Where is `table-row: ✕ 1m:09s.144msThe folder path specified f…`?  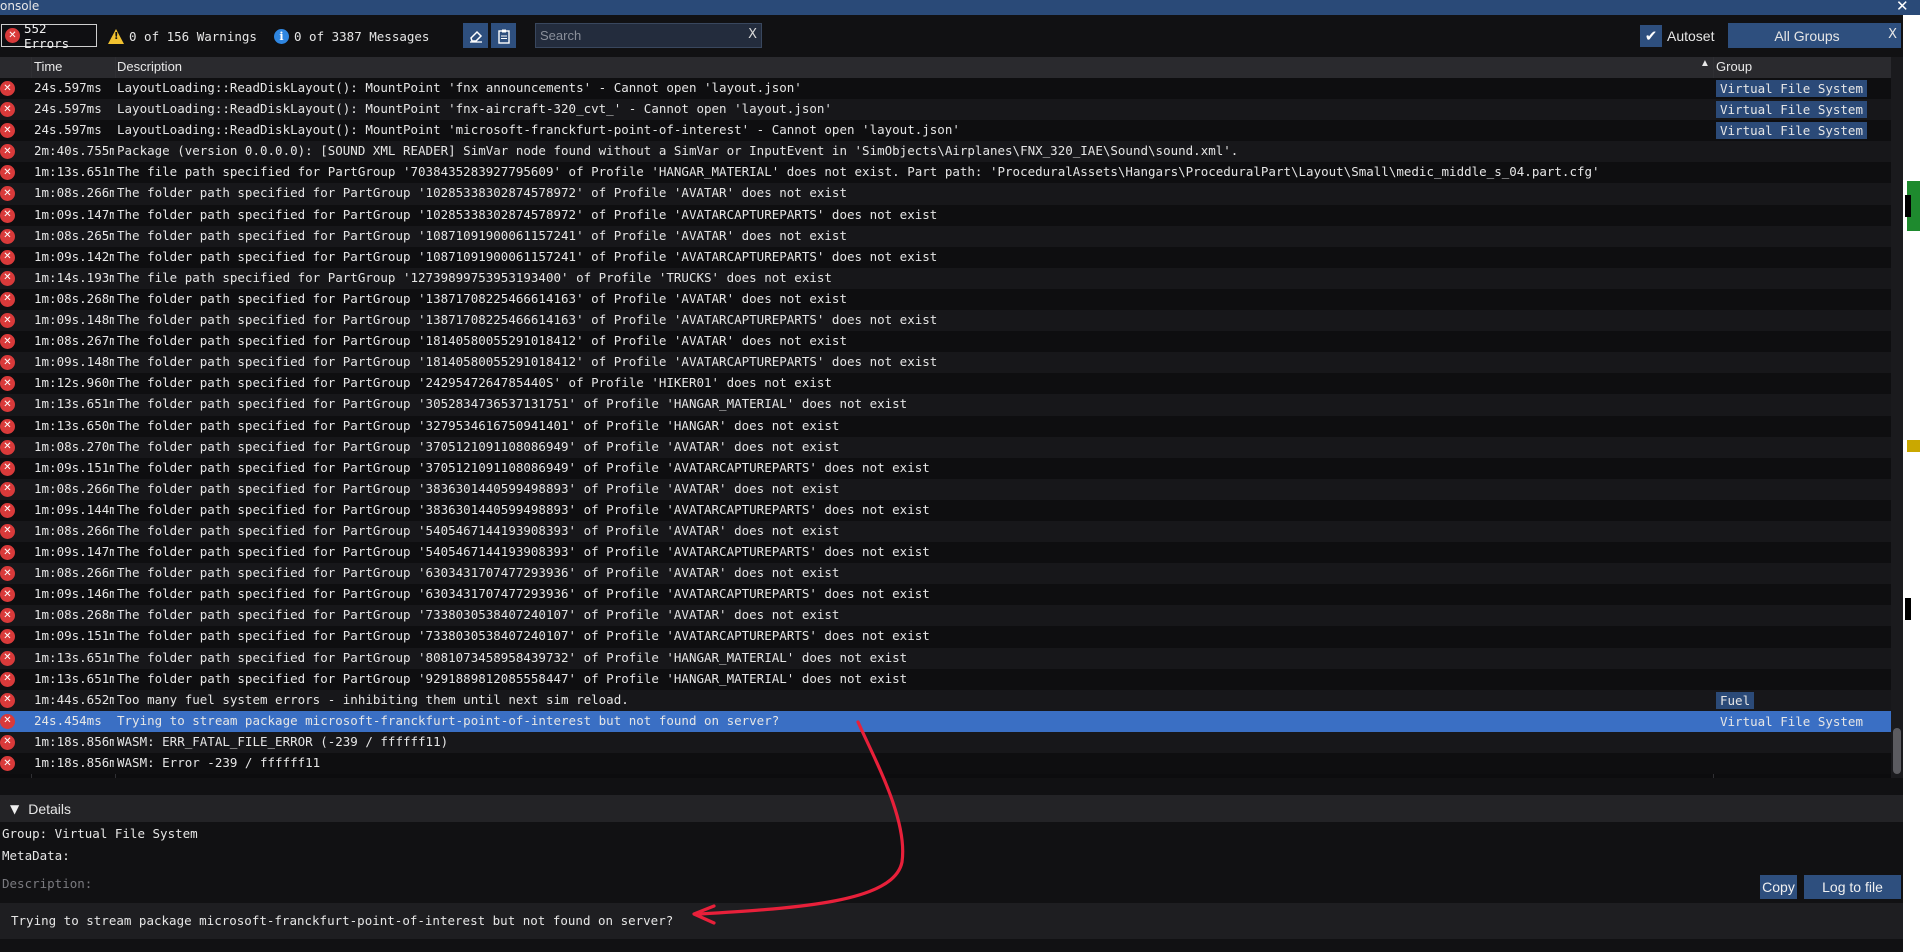 table-row: ✕ 1m:09s.144msThe folder path specified f… is located at coordinates (945, 510).